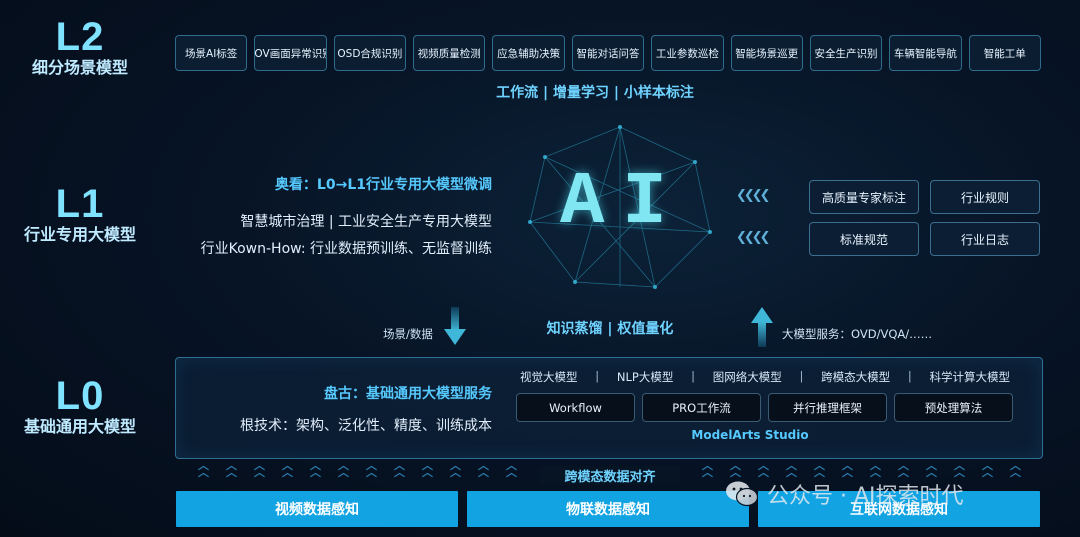 Image resolution: width=1080 pixels, height=537 pixels. What do you see at coordinates (608, 509) in the screenshot?
I see `iot-data-source: 物联数据感知` at bounding box center [608, 509].